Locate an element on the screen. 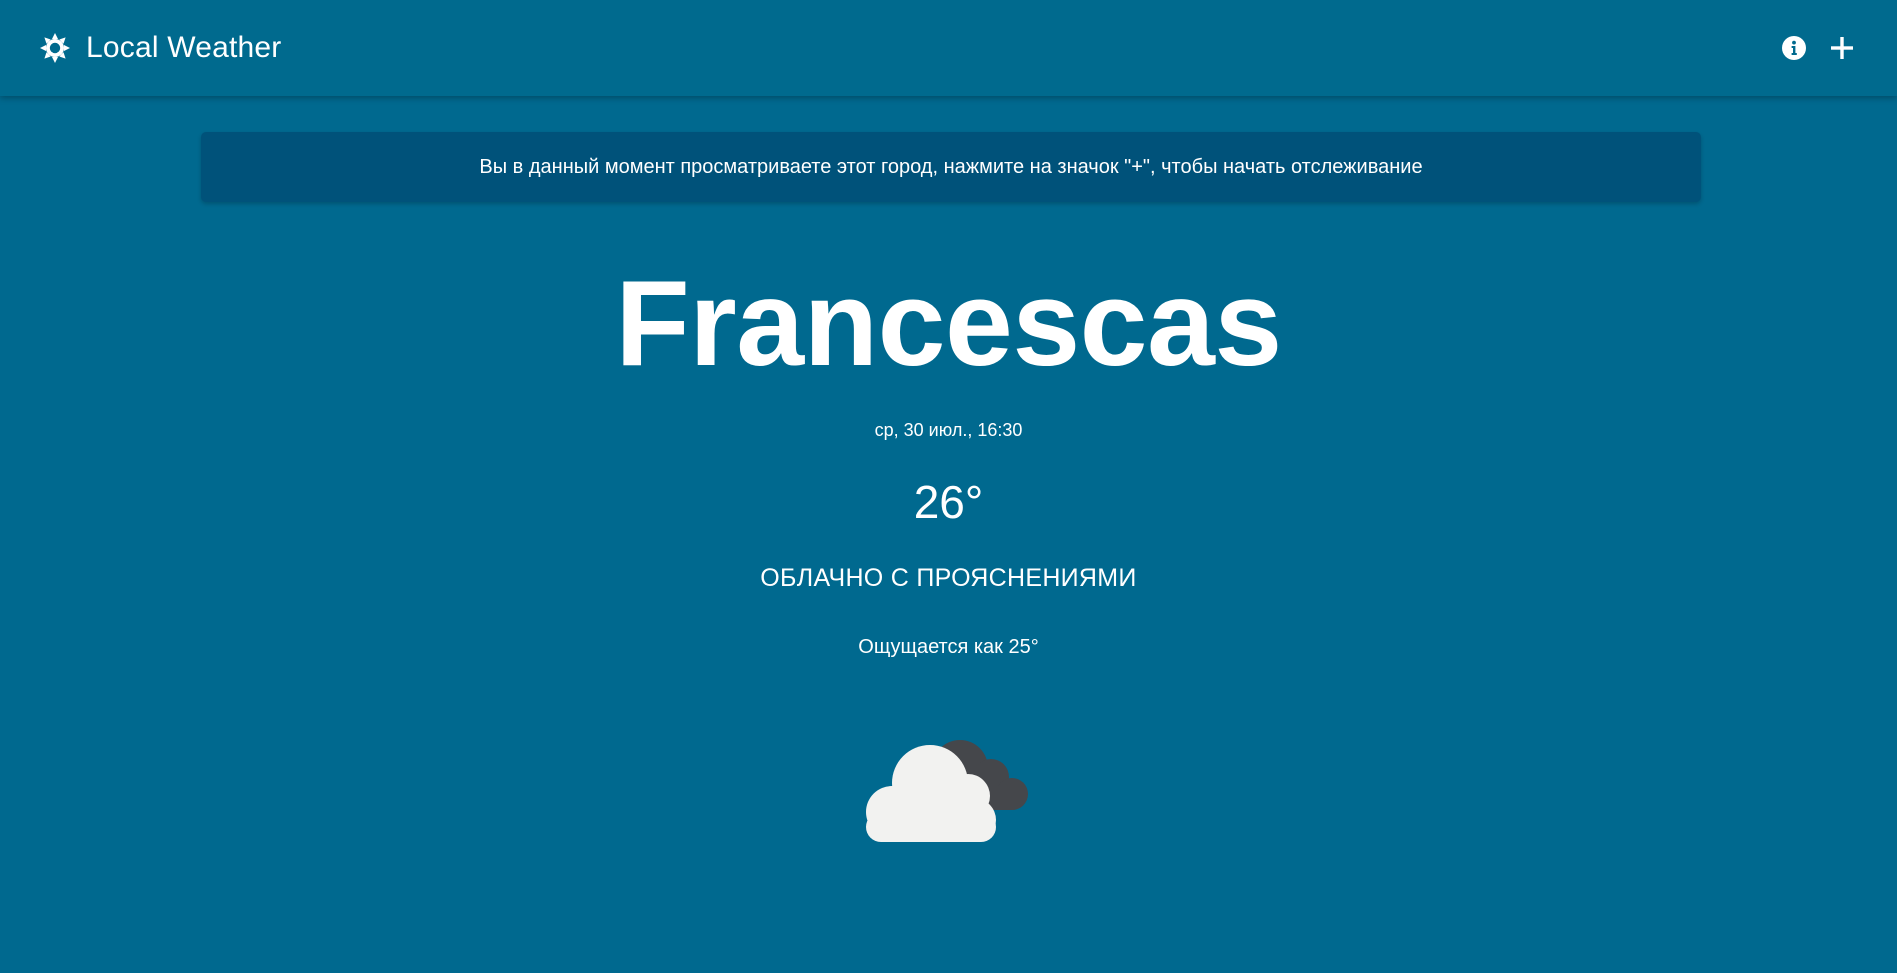 Image resolution: width=1897 pixels, height=973 pixels. plus-icon is located at coordinates (1842, 48).